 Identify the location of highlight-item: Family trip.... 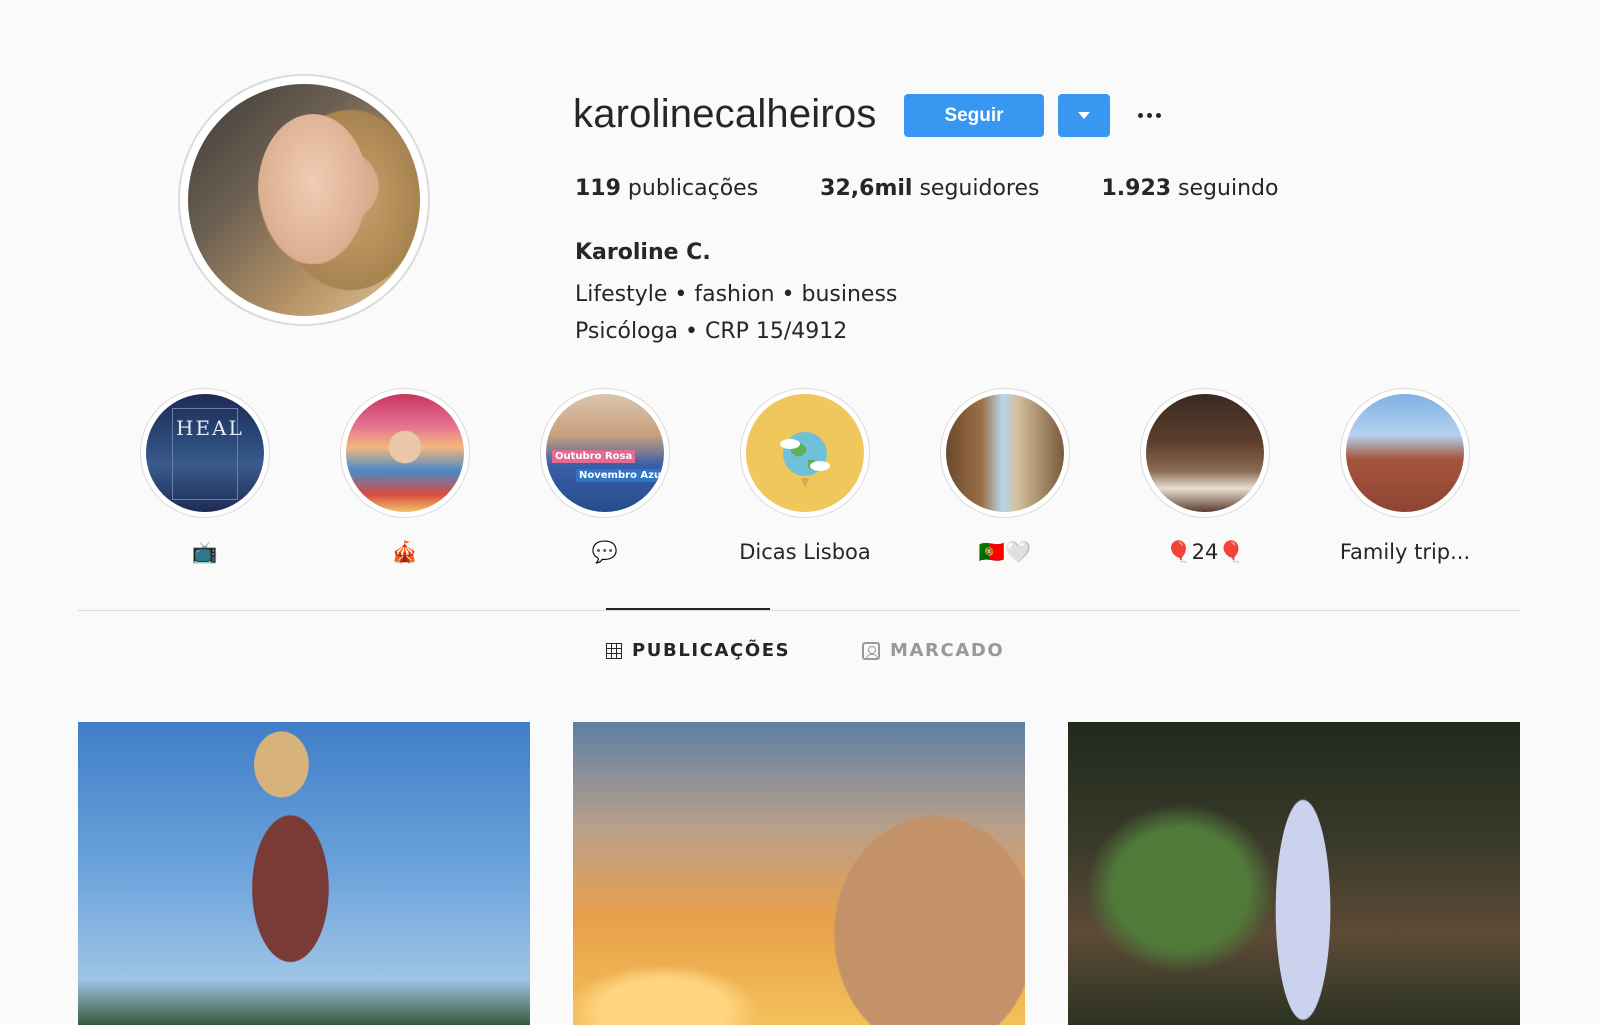
(1405, 477).